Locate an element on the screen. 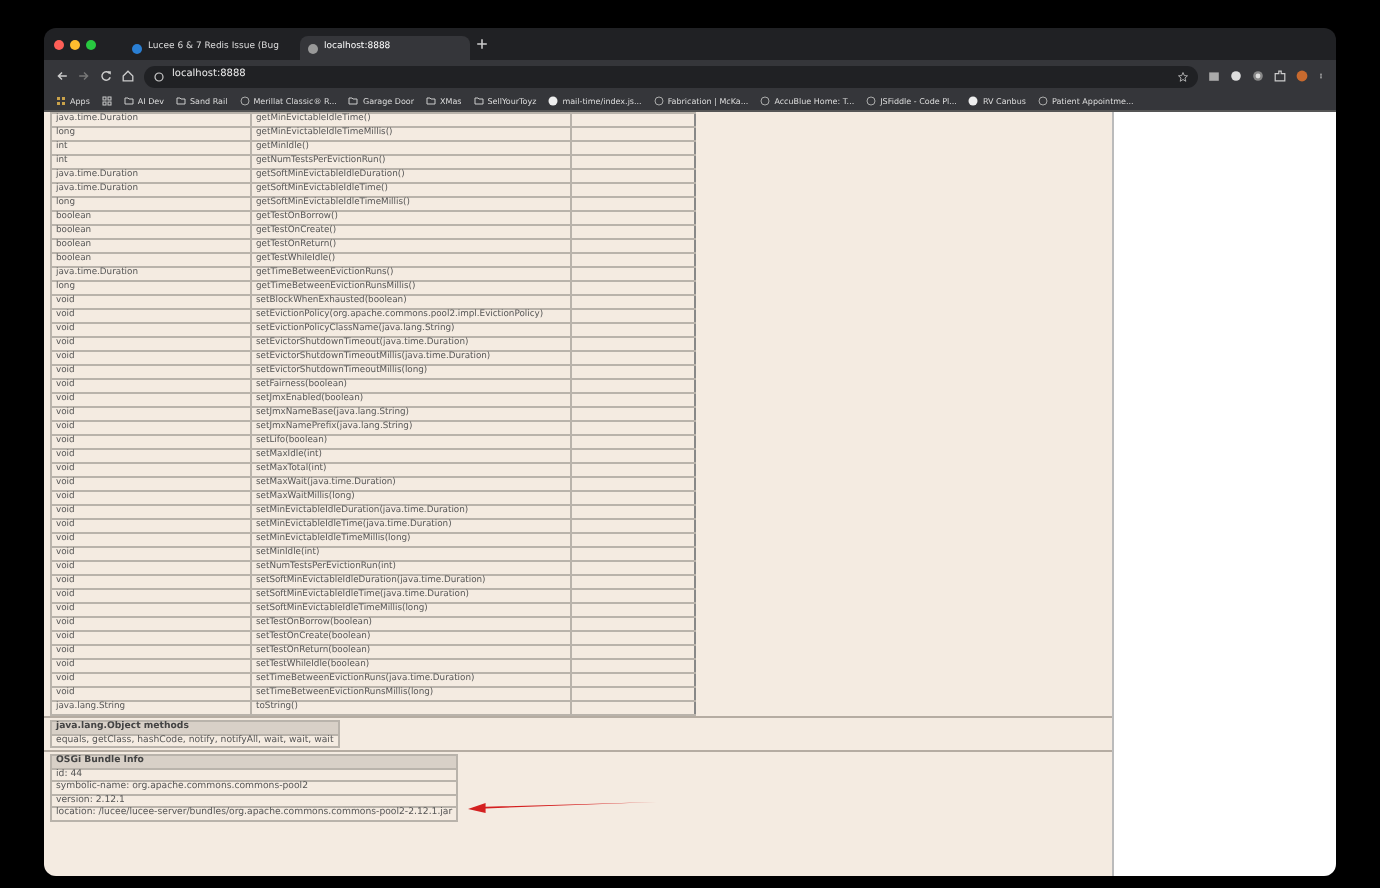 The width and height of the screenshot is (1380, 888). reload-icon is located at coordinates (106, 76).